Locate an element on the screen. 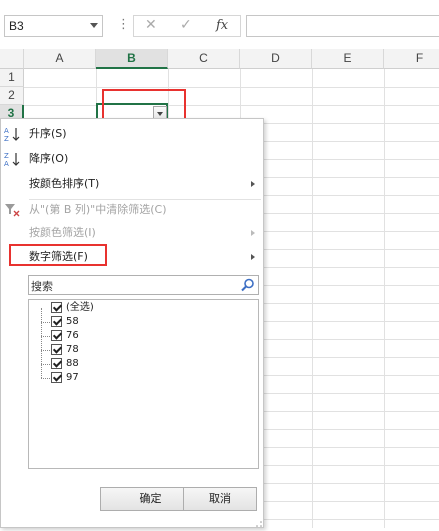  list-item-label: 88 is located at coordinates (72, 363).